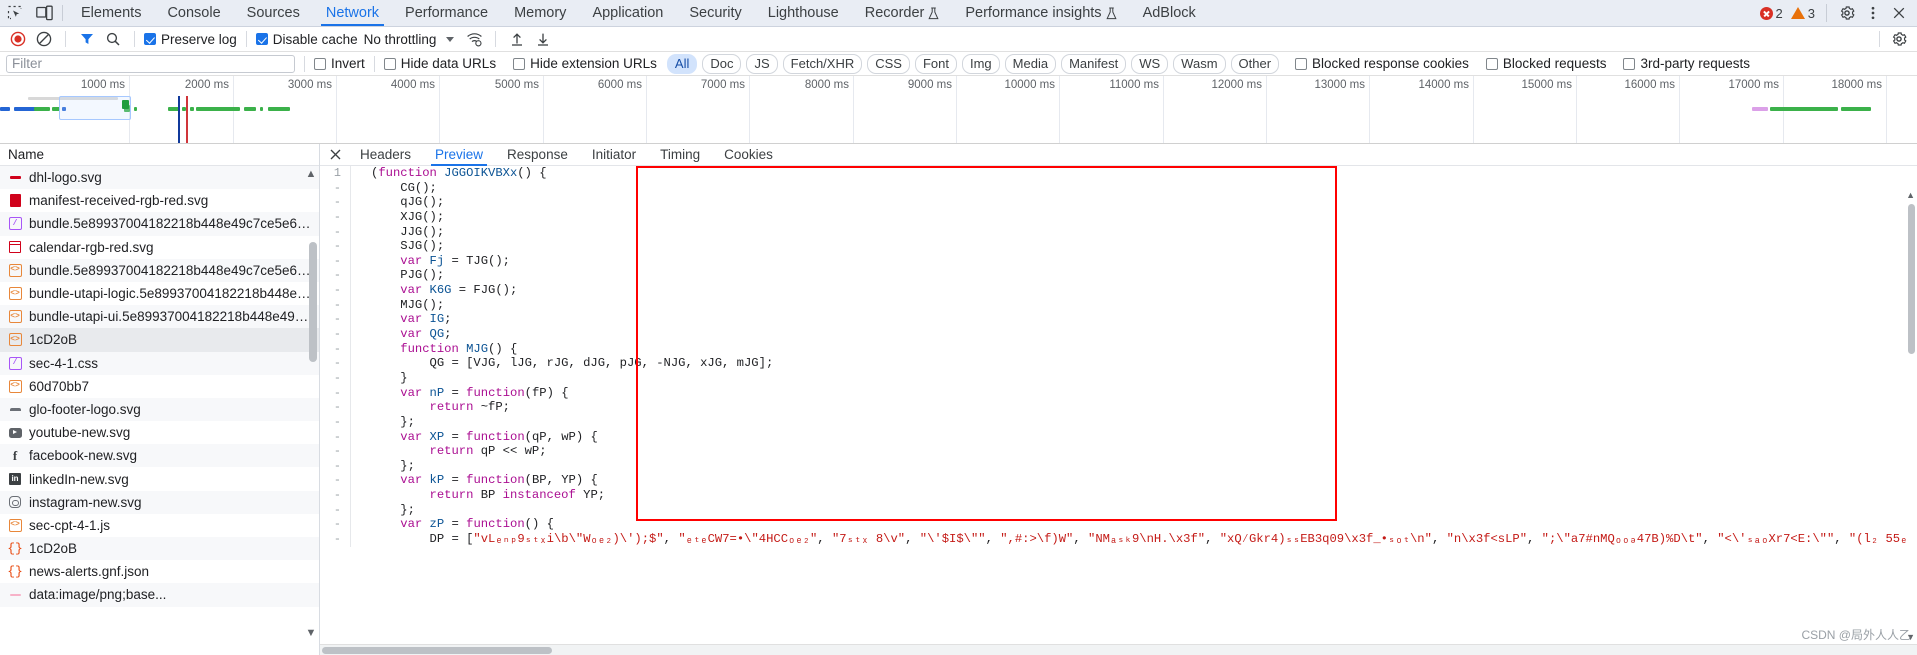 Image resolution: width=1917 pixels, height=655 pixels. I want to click on type-filter-wasm: Wasm, so click(1199, 63).